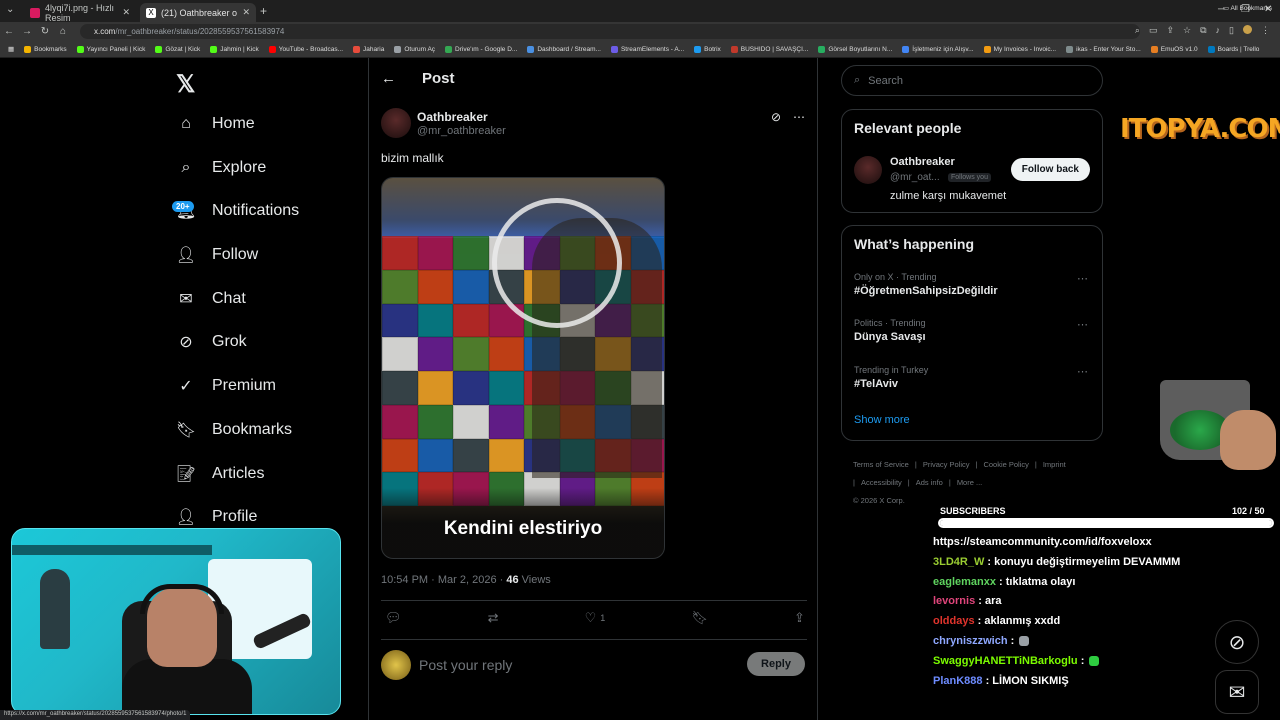 The width and height of the screenshot is (1280, 720). I want to click on flag-tile, so click(435, 388).